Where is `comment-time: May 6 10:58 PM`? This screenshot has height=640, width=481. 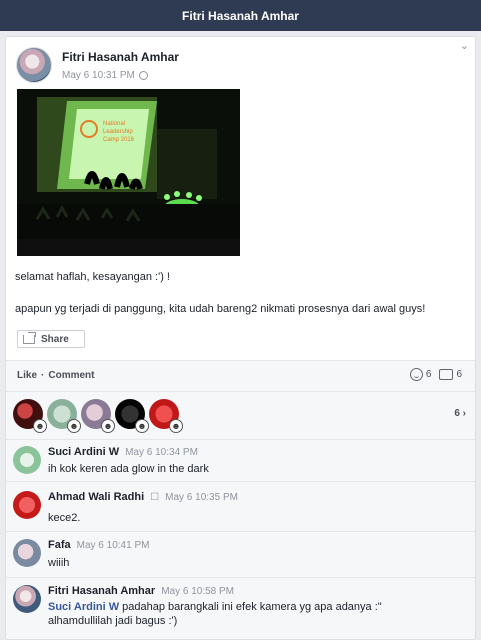
comment-time: May 6 10:58 PM is located at coordinates (197, 591).